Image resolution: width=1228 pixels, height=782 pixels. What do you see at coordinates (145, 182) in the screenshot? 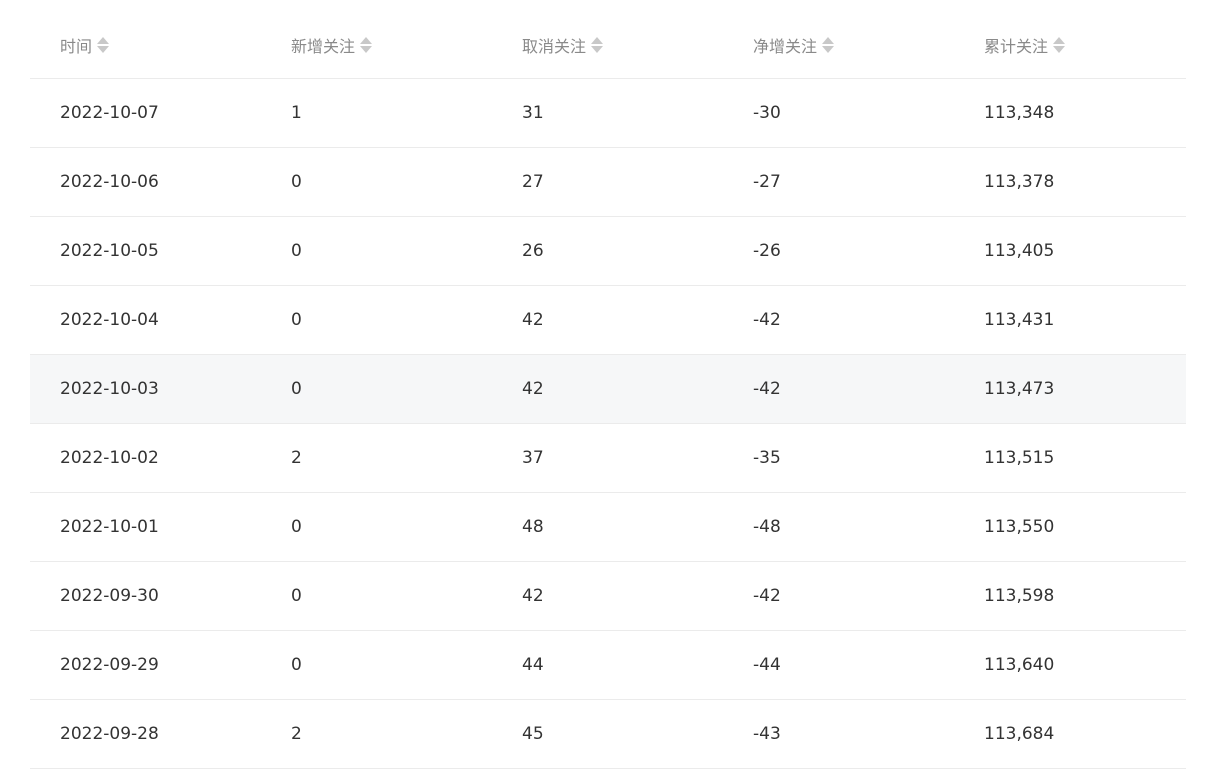
I see `cell-date: 2022-10-06` at bounding box center [145, 182].